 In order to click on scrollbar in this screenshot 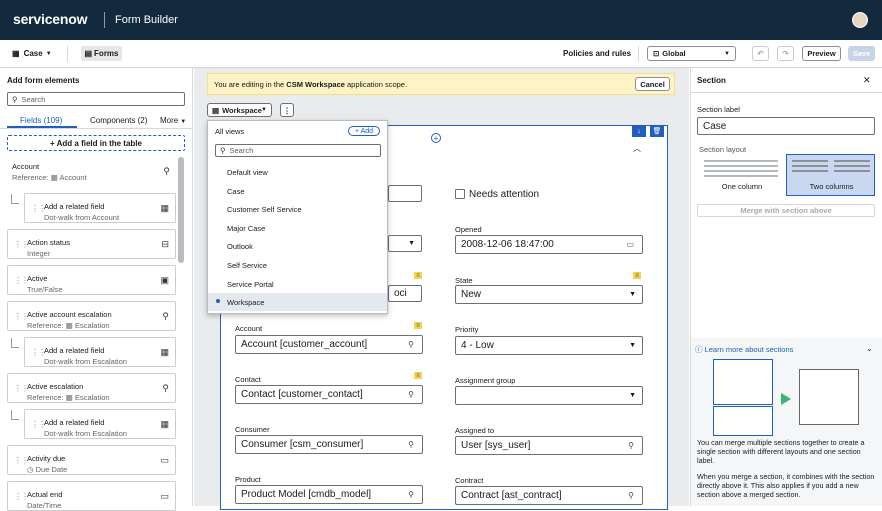, I will do `click(181, 210)`.